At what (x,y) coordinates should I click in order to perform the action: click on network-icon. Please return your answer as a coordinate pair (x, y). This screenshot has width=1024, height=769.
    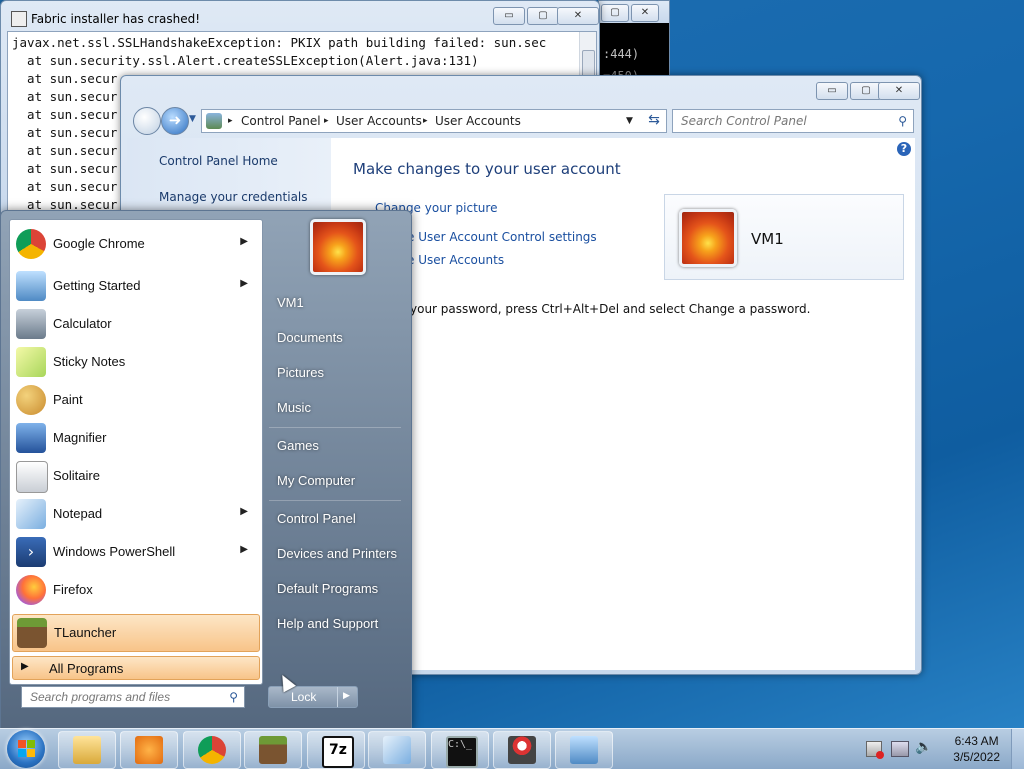
    Looking at the image, I should click on (900, 749).